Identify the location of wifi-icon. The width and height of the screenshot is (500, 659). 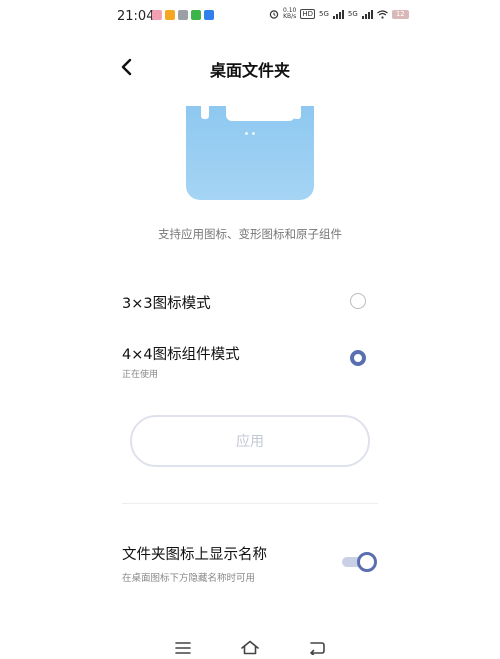
(382, 14).